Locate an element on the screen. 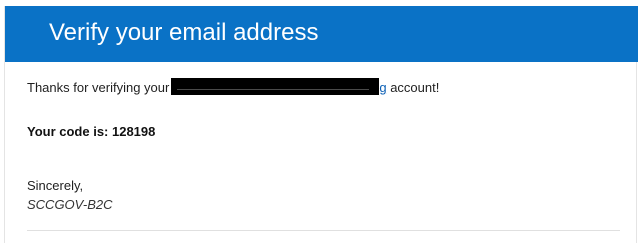 The width and height of the screenshot is (641, 243). email-title: Verify your email address is located at coordinates (184, 32).